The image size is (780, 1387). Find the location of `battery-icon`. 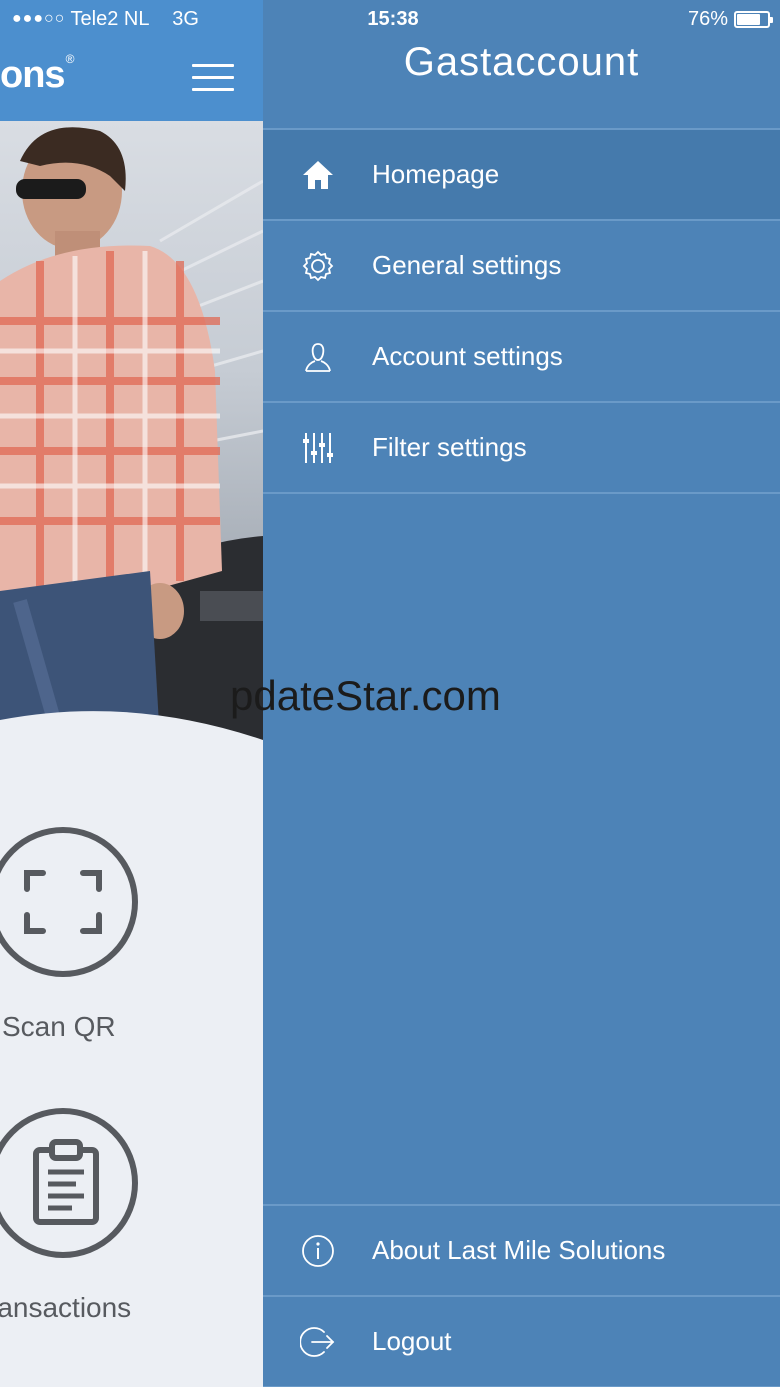

battery-icon is located at coordinates (753, 19).